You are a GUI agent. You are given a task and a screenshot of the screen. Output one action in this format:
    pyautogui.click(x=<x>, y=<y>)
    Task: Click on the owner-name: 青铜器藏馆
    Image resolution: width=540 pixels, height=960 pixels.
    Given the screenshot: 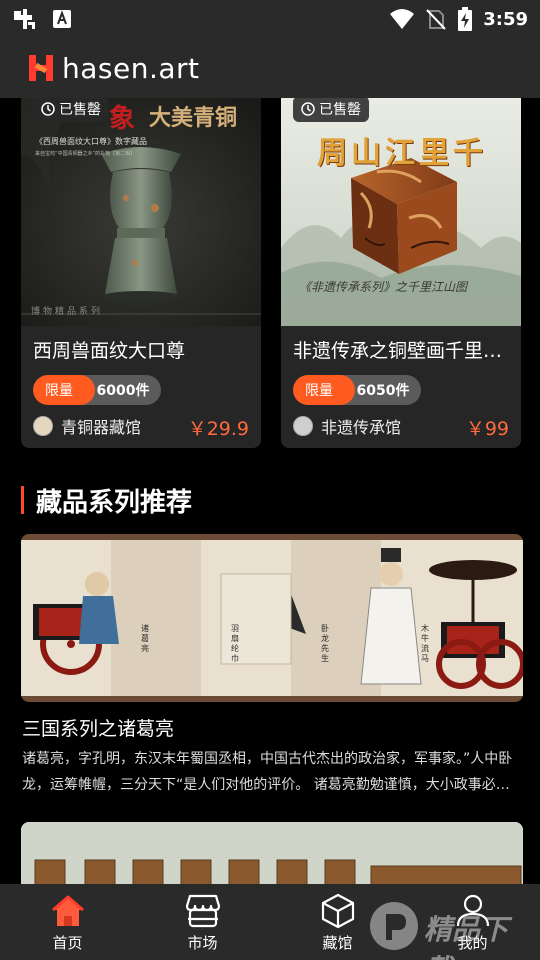 What is the action you would take?
    pyautogui.click(x=101, y=427)
    